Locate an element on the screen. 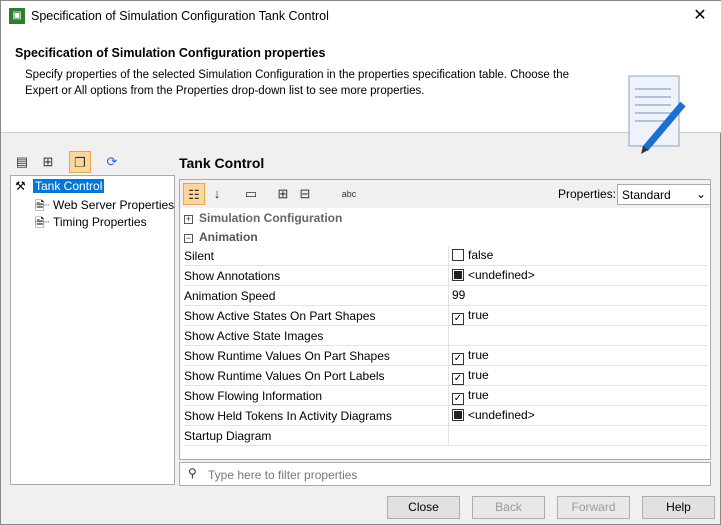 The image size is (721, 525). expand-icon: + is located at coordinates (188, 219).